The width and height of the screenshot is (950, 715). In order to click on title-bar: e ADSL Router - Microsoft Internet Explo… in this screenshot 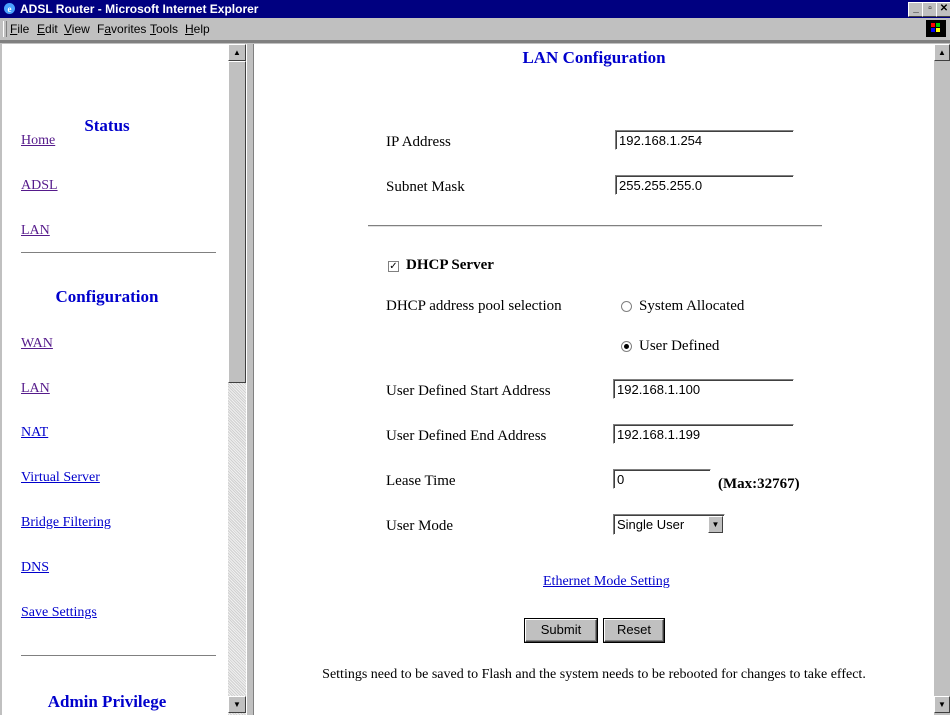, I will do `click(475, 9)`.